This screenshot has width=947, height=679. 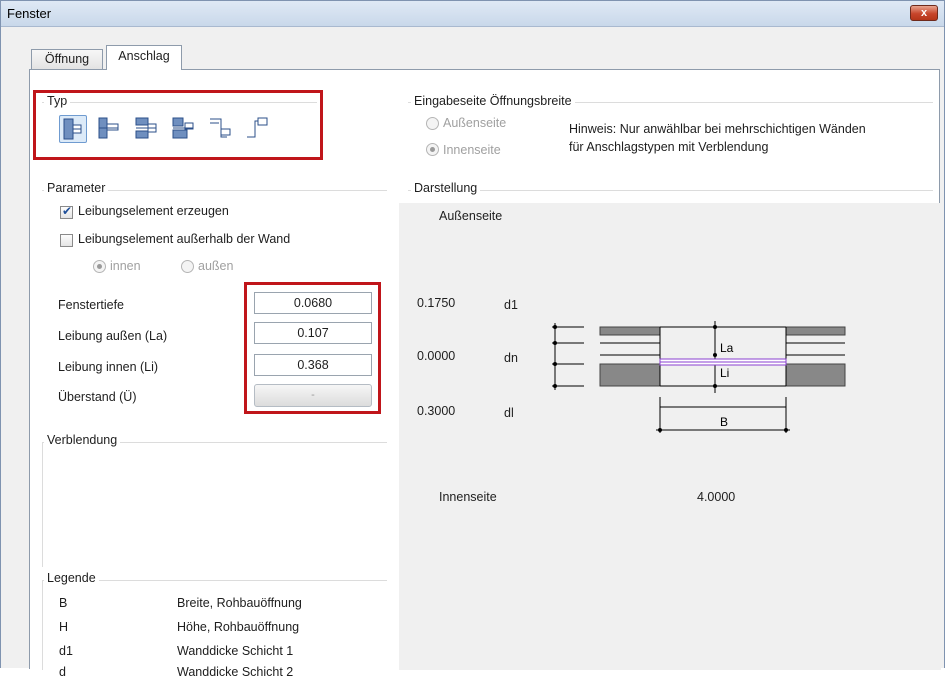 I want to click on leibungselement-erzeugen-checkbox, so click(x=66, y=211).